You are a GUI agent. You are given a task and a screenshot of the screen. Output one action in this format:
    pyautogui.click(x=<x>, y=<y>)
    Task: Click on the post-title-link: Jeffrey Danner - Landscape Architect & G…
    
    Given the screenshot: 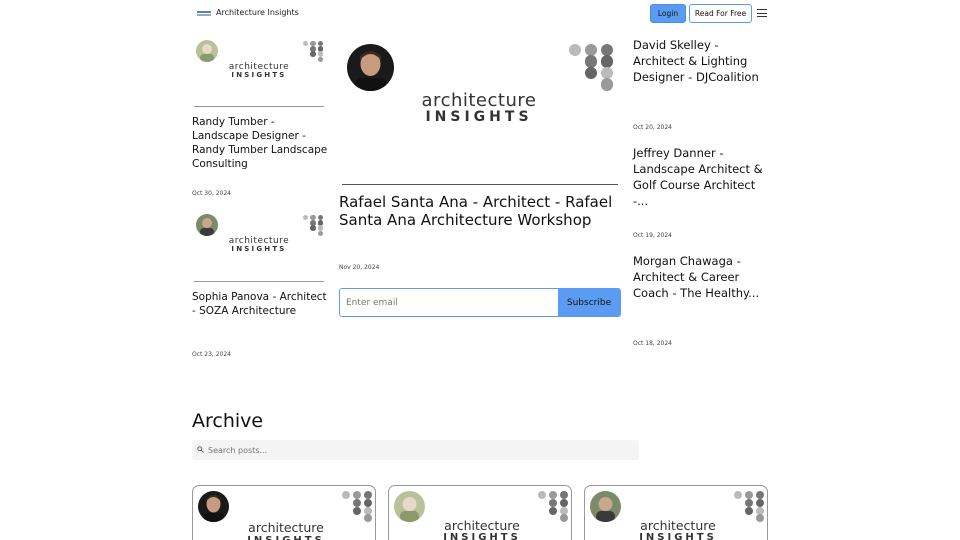 What is the action you would take?
    pyautogui.click(x=703, y=177)
    